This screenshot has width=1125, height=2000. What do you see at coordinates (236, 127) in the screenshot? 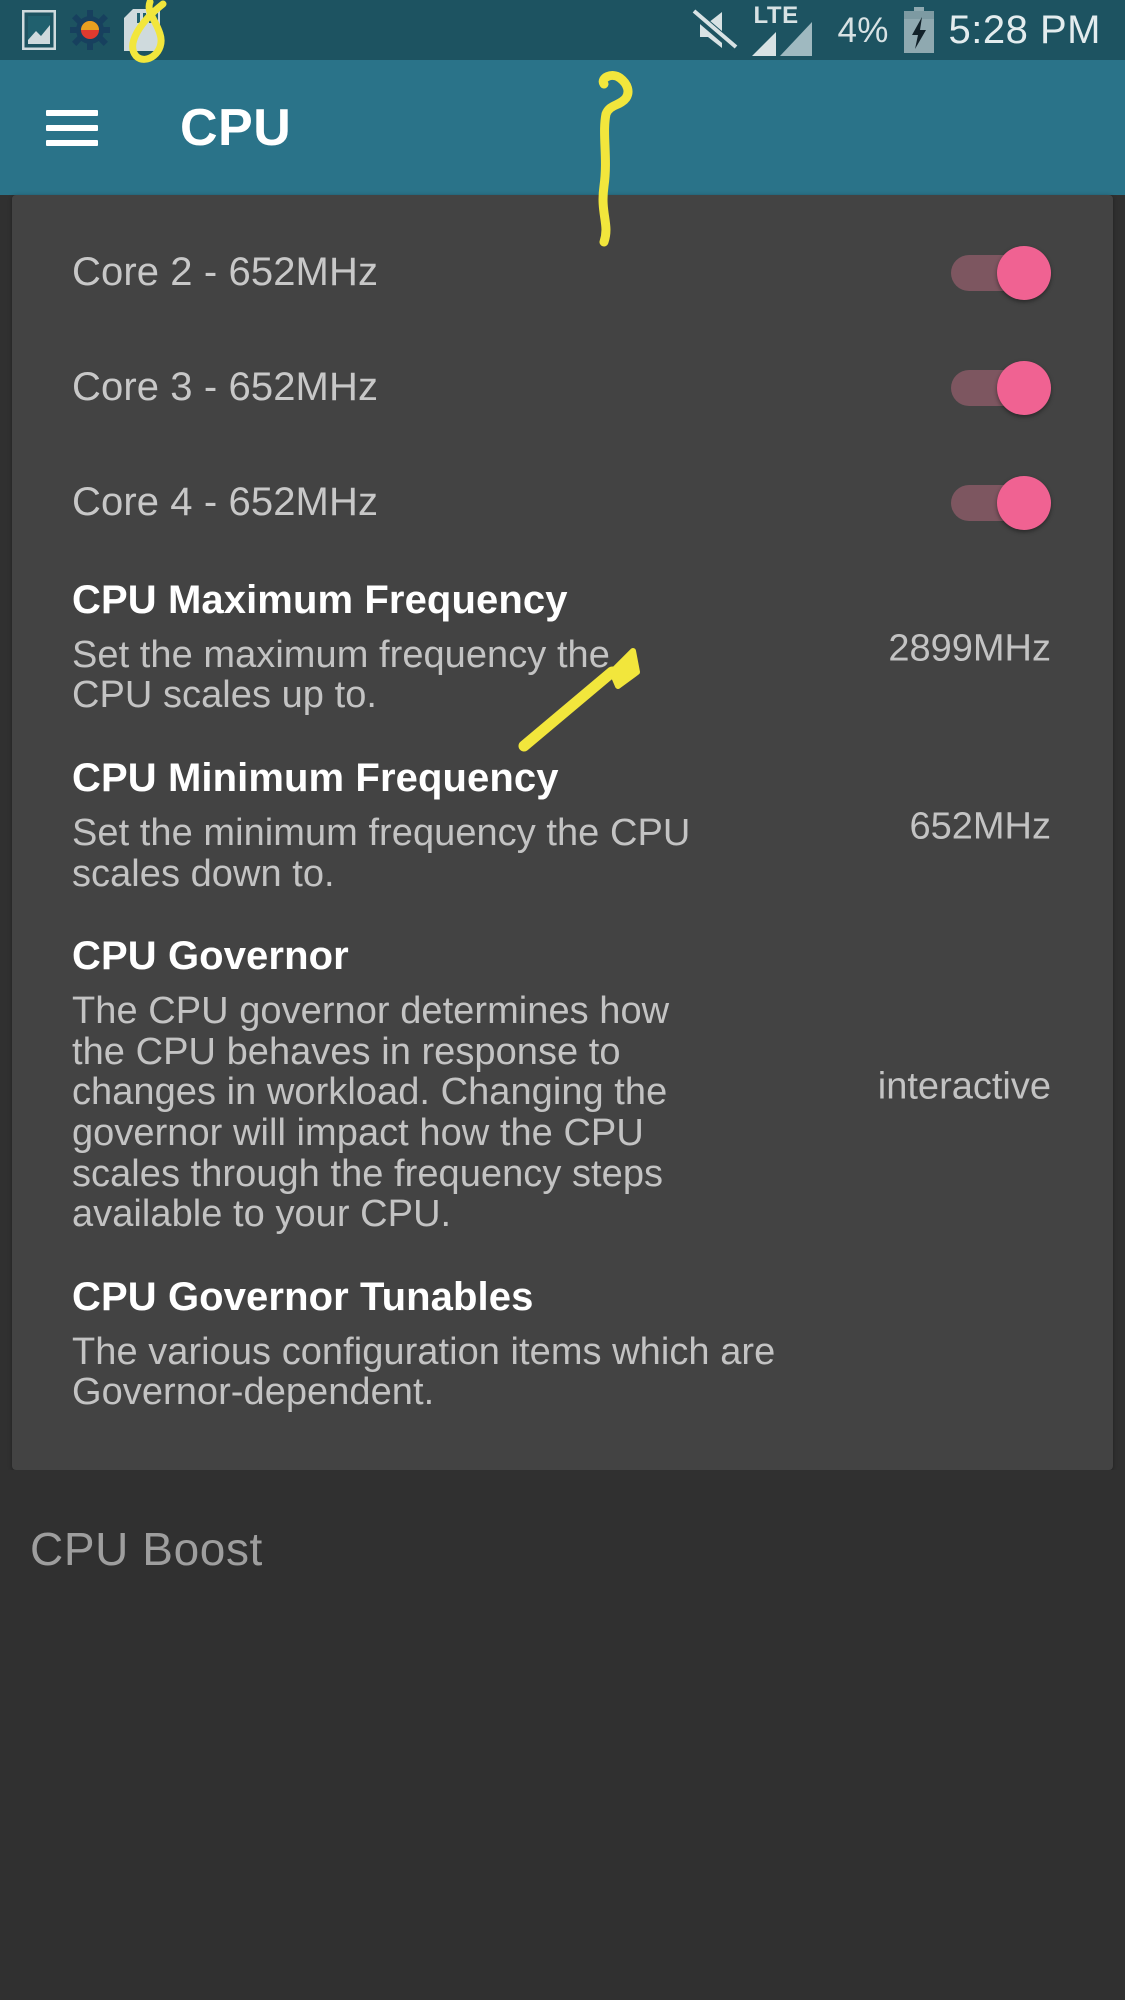
I see `page-title: CPU` at bounding box center [236, 127].